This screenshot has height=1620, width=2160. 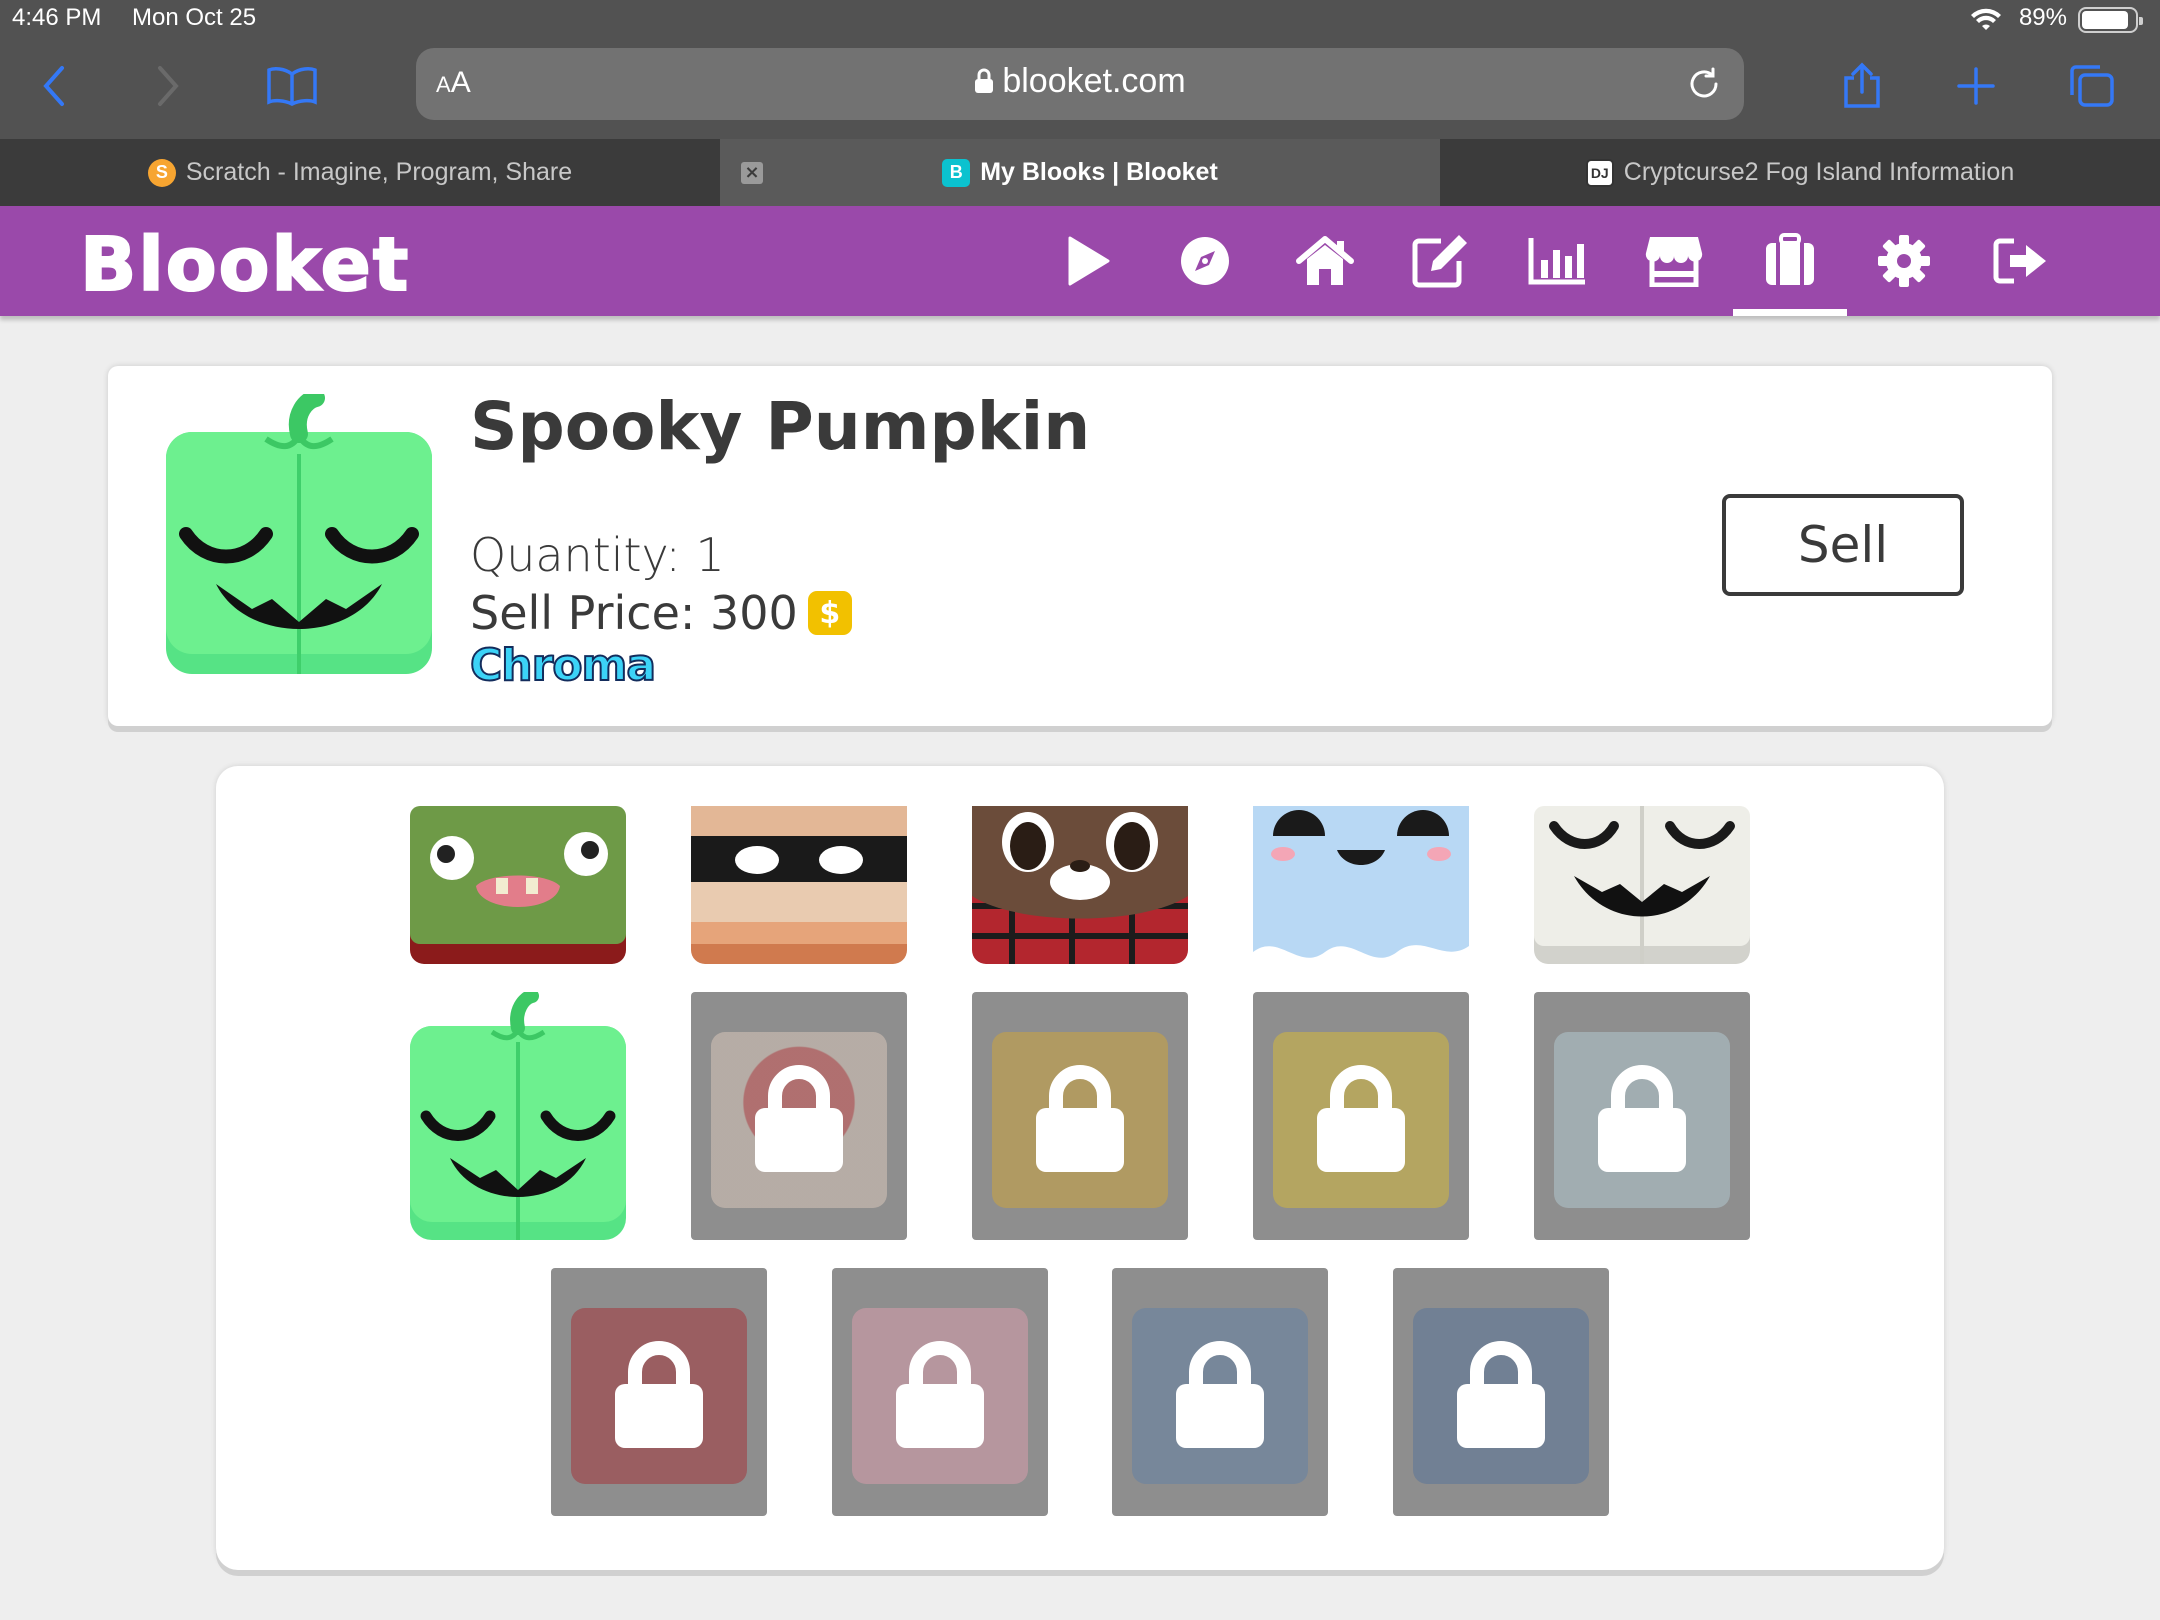 I want to click on blooket-logo: Blooket, so click(x=244, y=265).